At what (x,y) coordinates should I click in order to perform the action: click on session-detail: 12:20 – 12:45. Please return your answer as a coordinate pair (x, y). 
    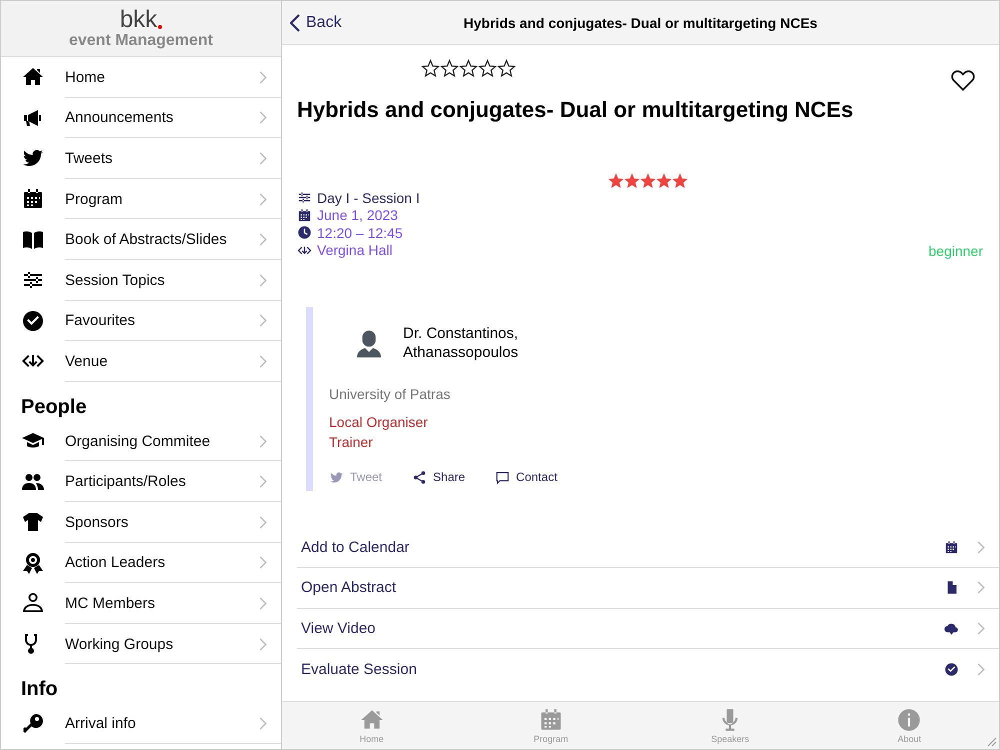
    Looking at the image, I should click on (360, 232).